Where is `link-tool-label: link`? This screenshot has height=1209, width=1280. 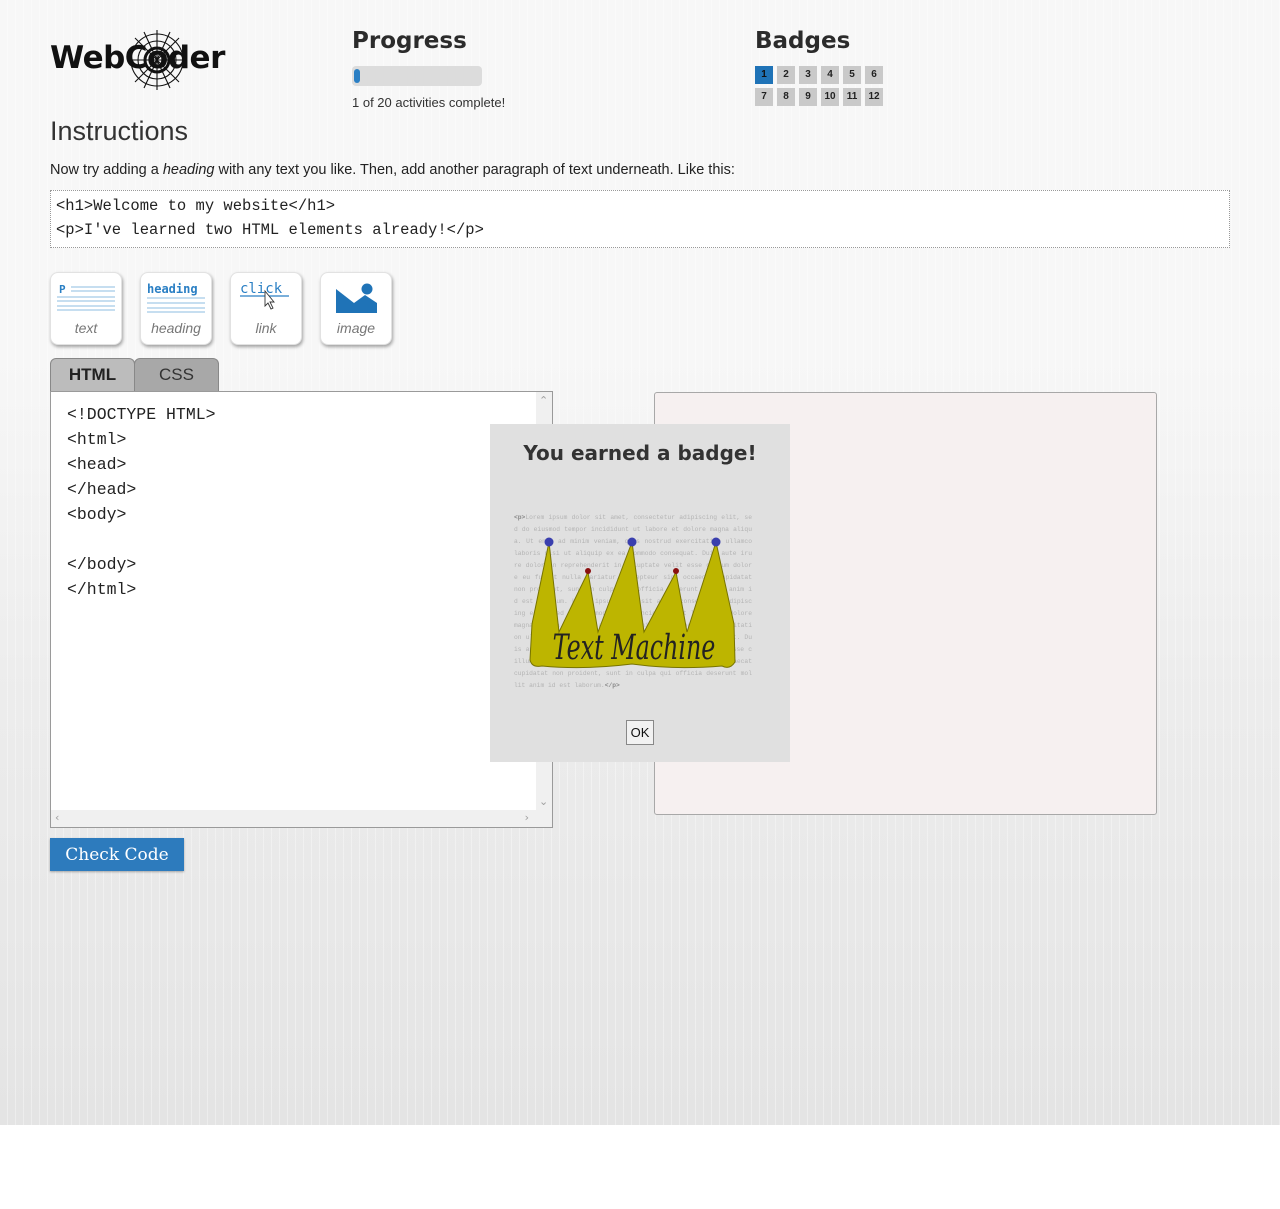 link-tool-label: link is located at coordinates (266, 328).